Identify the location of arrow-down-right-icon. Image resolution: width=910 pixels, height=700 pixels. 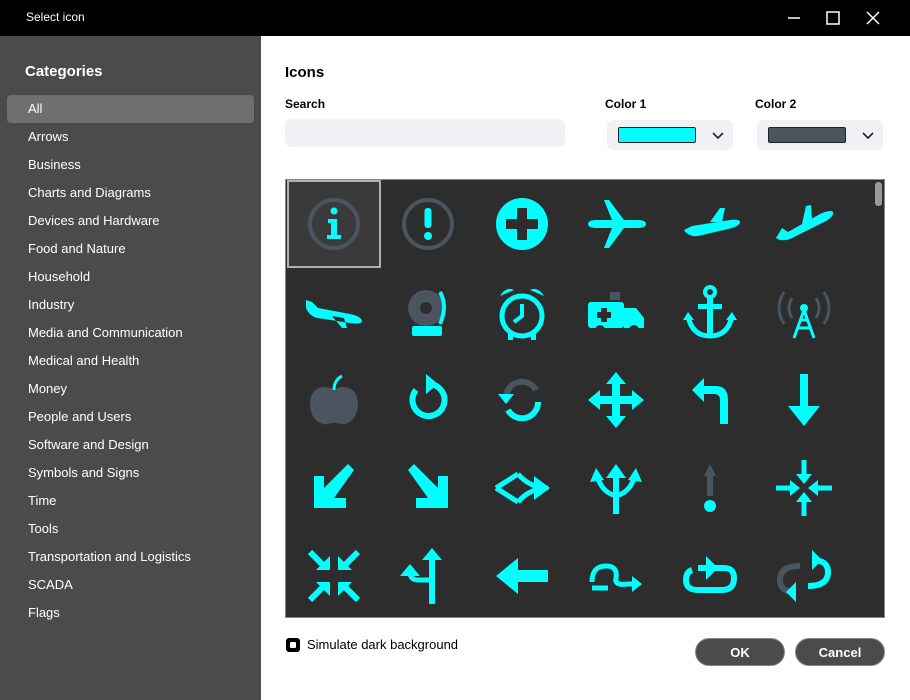
(428, 486).